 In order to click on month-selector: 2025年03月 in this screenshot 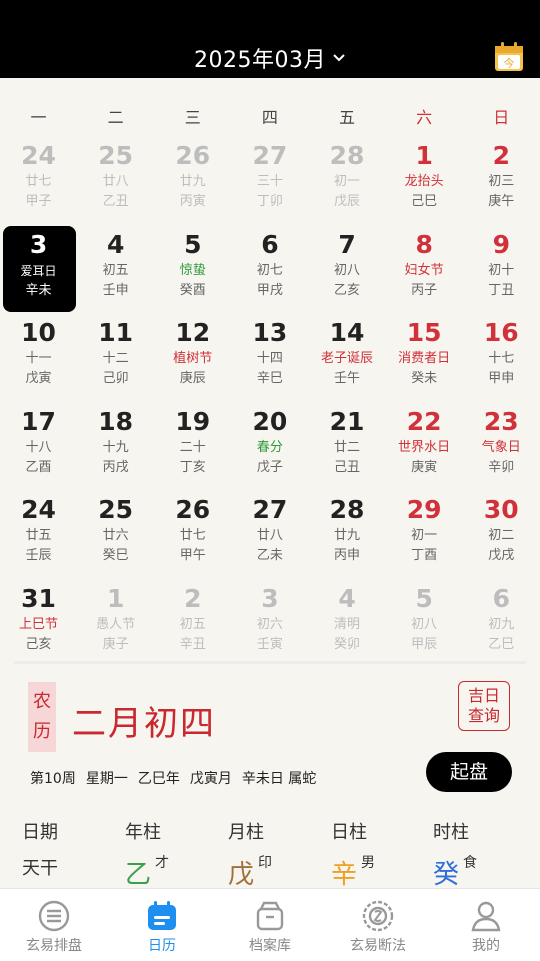, I will do `click(270, 58)`.